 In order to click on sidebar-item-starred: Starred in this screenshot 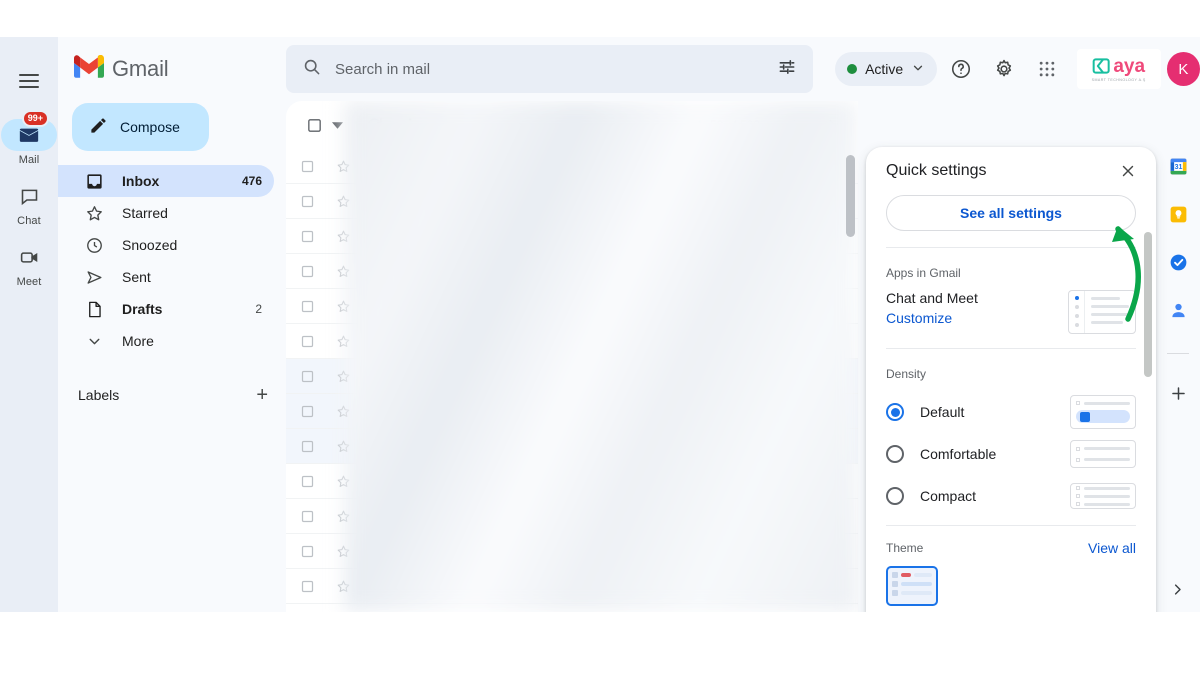, I will do `click(166, 213)`.